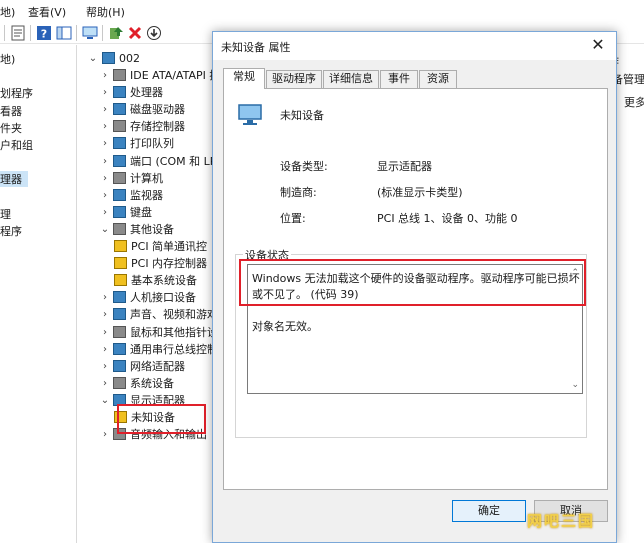 This screenshot has height=543, width=644. Describe the element at coordinates (38, 294) in the screenshot. I see `console-tree-pane: 地) 划程序 看器 件夹 户和组 理器 理 程序` at that location.